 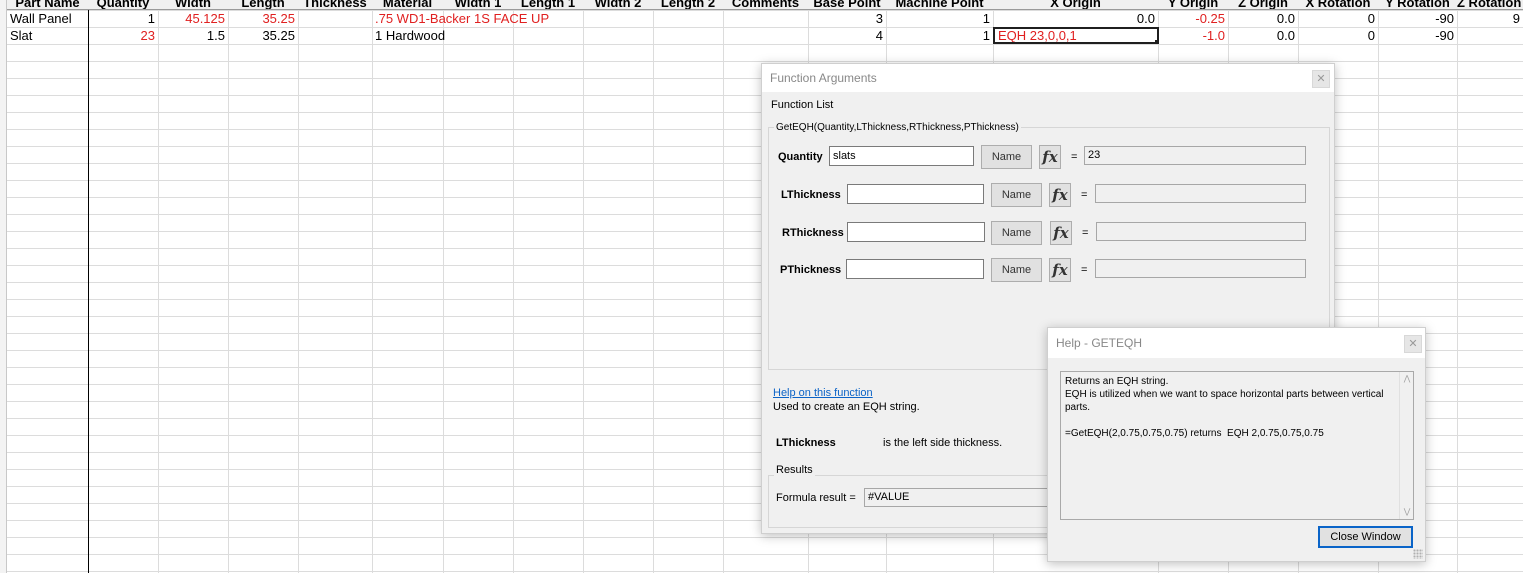 What do you see at coordinates (123, 4) in the screenshot?
I see `column-header: Quantity` at bounding box center [123, 4].